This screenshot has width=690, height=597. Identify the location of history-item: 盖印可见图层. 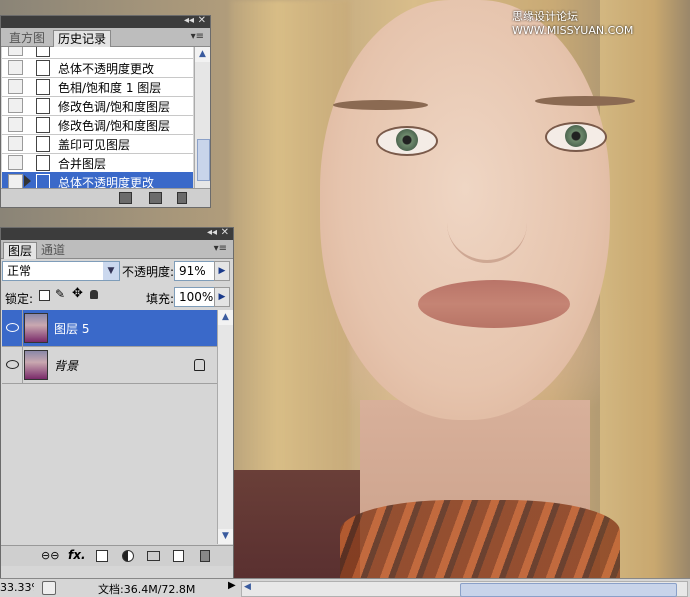
(97, 144).